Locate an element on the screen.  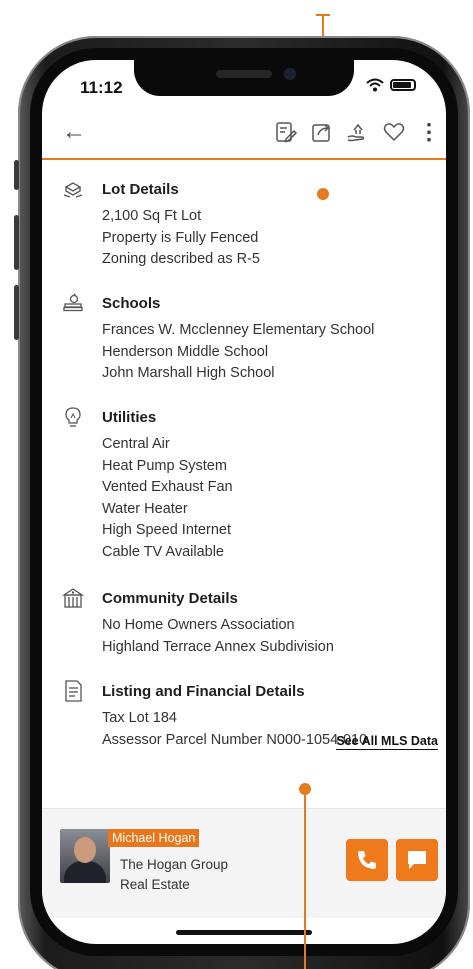
notch is located at coordinates (244, 78).